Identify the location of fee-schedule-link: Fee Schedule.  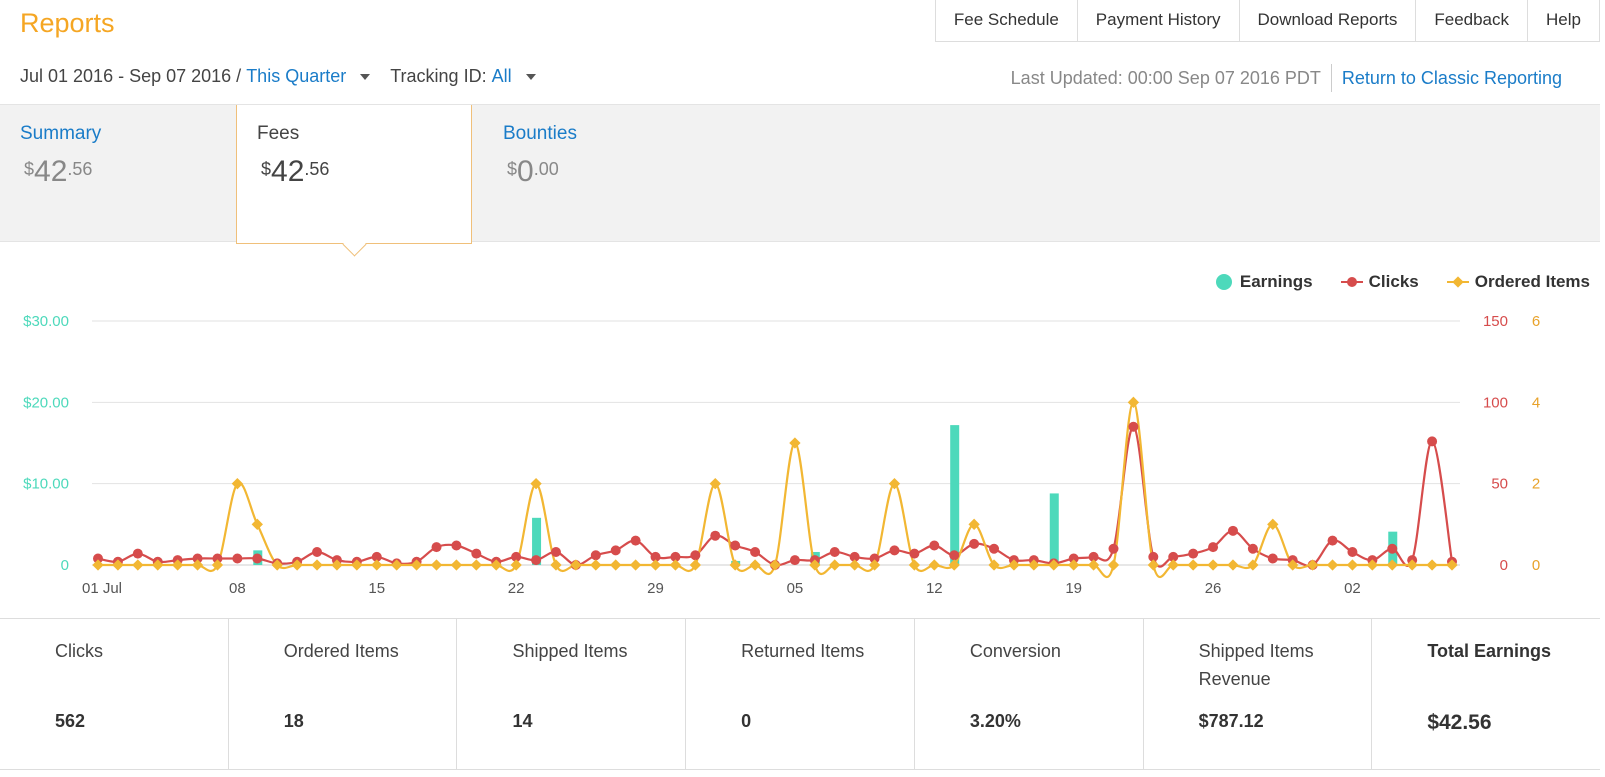
(1007, 20).